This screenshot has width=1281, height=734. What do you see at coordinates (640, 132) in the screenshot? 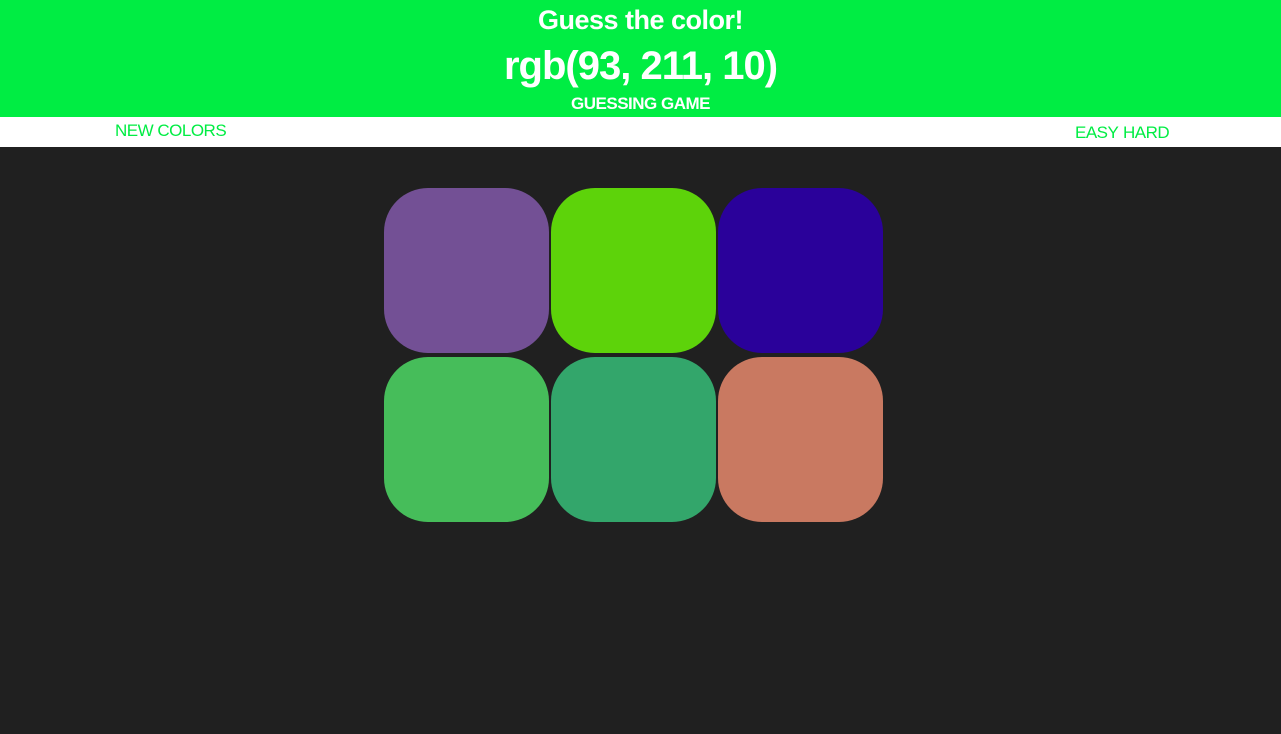
I see `control-bar: NEW COLORS EASY HARD` at bounding box center [640, 132].